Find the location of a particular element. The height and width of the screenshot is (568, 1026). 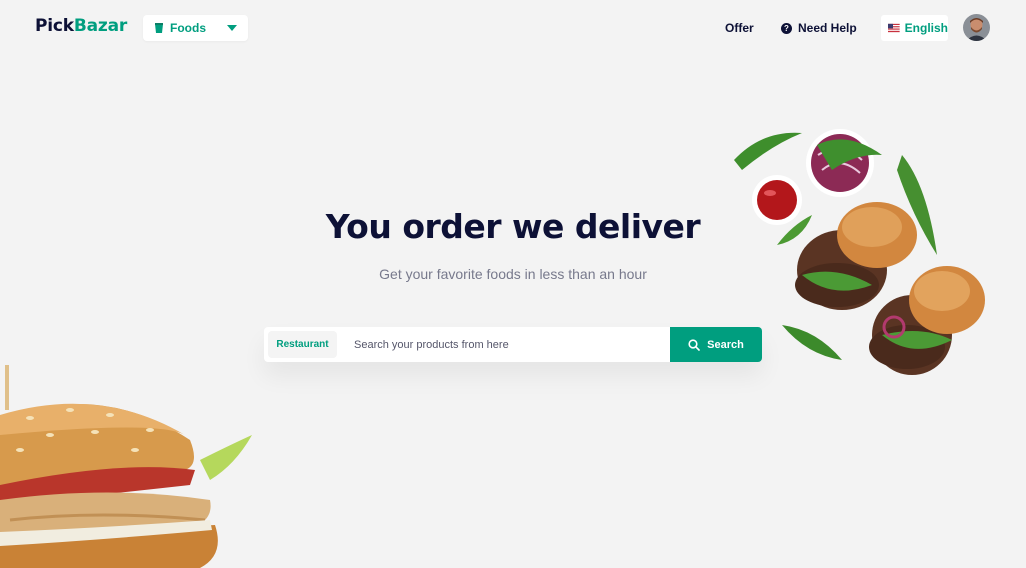

search-bar: Restaurant Search is located at coordinates (513, 344).